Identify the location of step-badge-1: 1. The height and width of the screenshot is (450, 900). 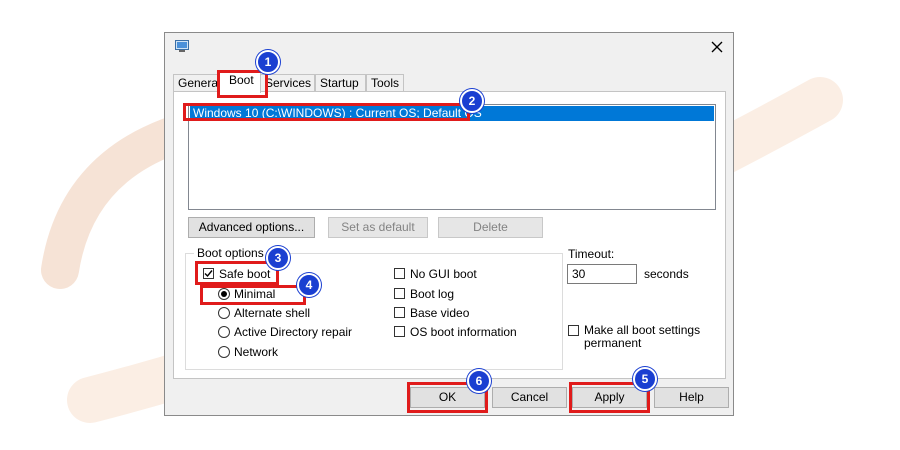
(268, 62).